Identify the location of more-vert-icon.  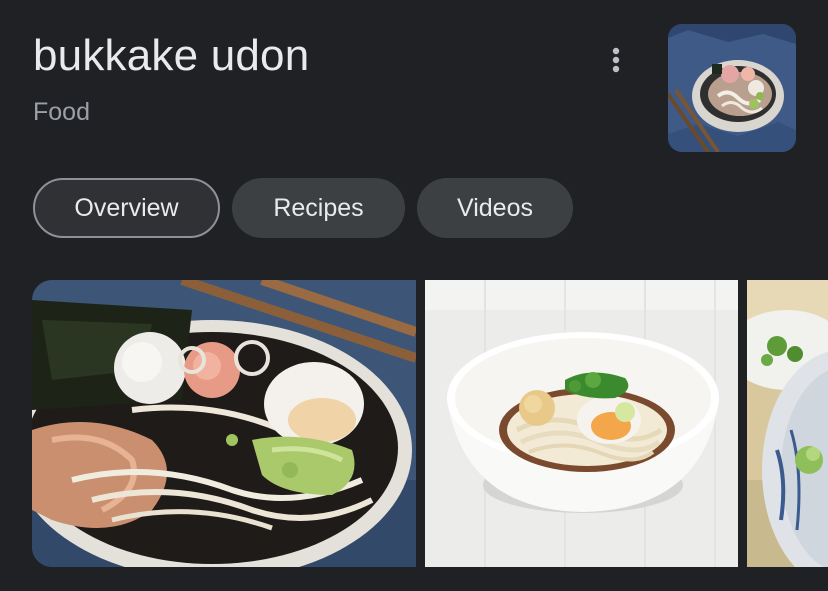
(616, 60).